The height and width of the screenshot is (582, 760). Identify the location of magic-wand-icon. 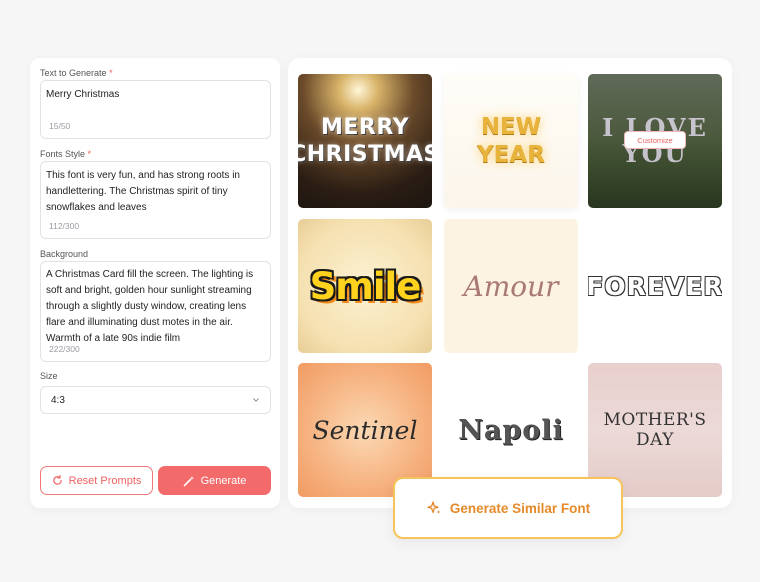
(188, 480).